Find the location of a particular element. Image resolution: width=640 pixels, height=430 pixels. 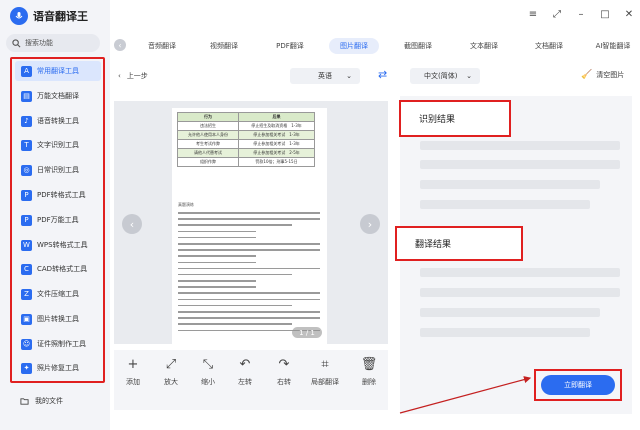

source-language-select: 英语 ⌄ is located at coordinates (325, 76).